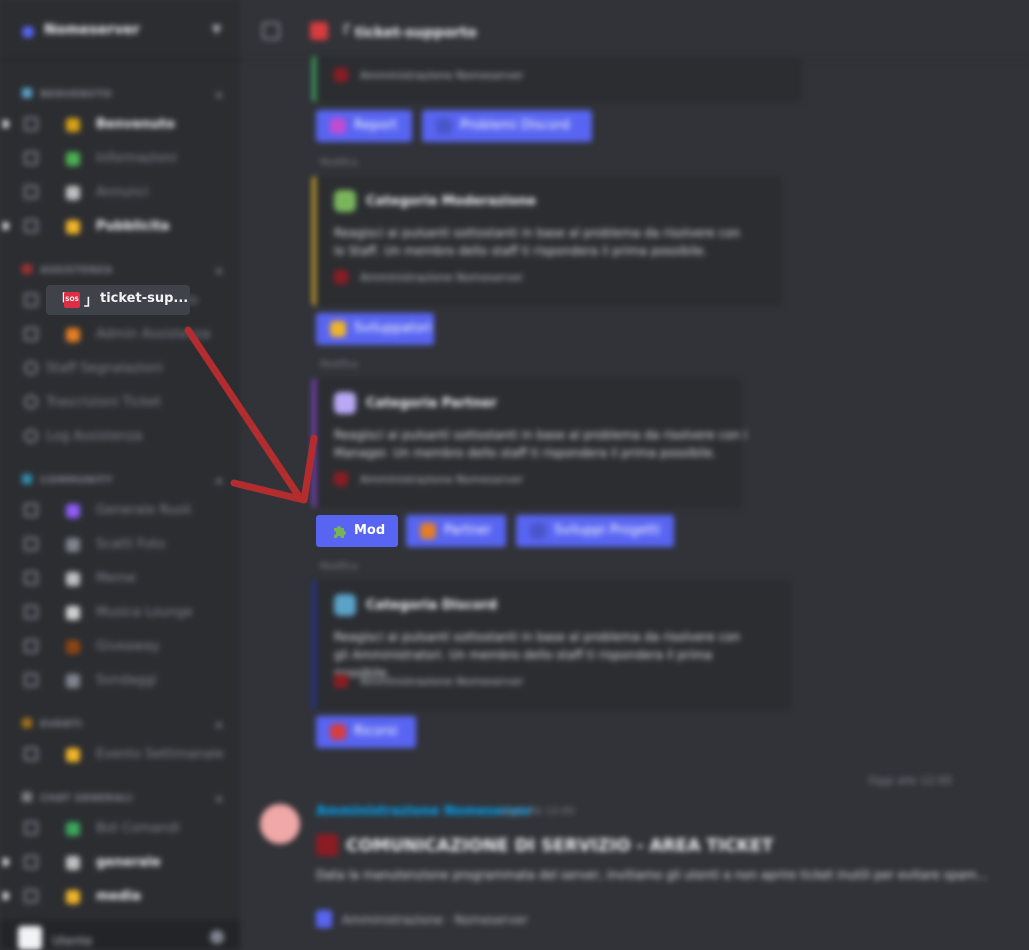  I want to click on sidebar-item: Scatti Foto, so click(123, 545).